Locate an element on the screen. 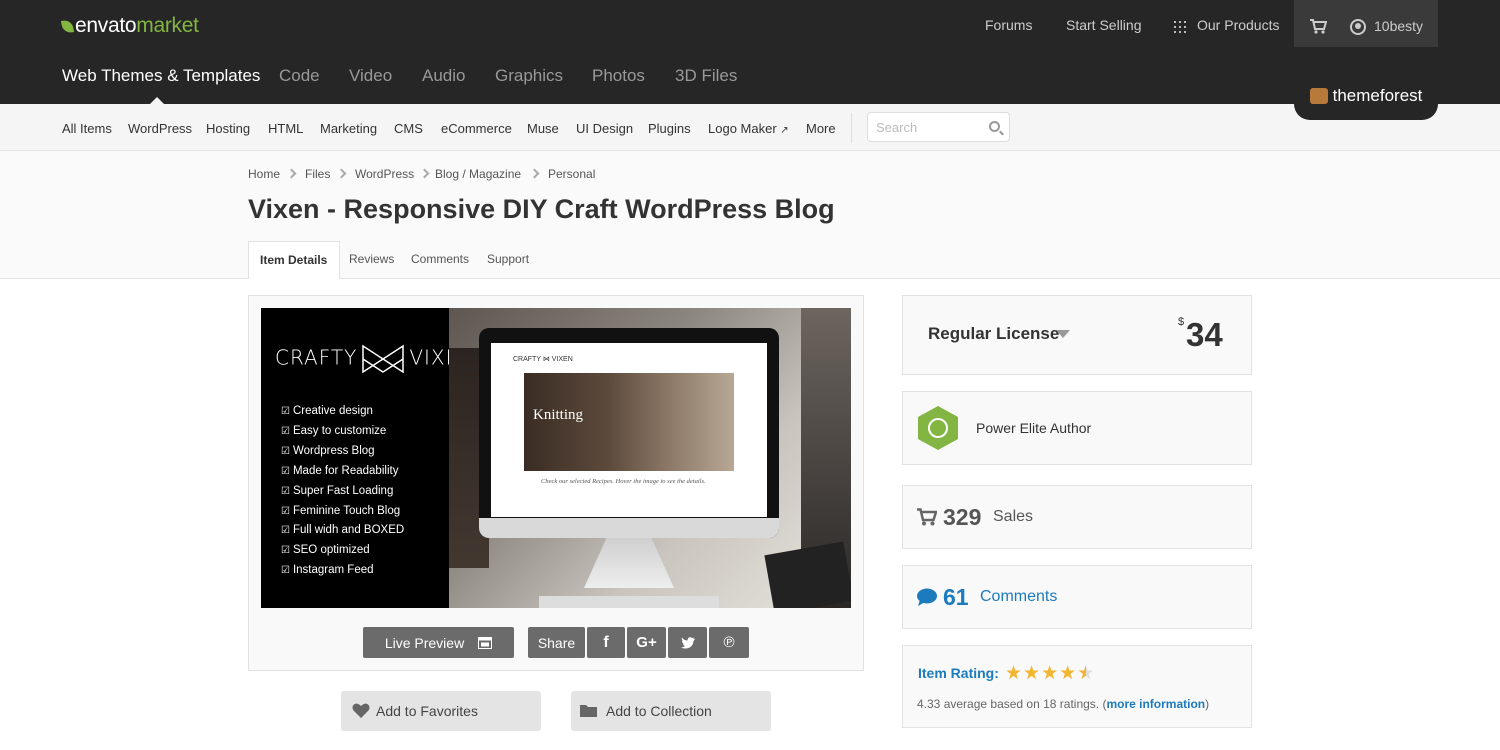  subnav-ecommerce: eCommerce is located at coordinates (476, 128).